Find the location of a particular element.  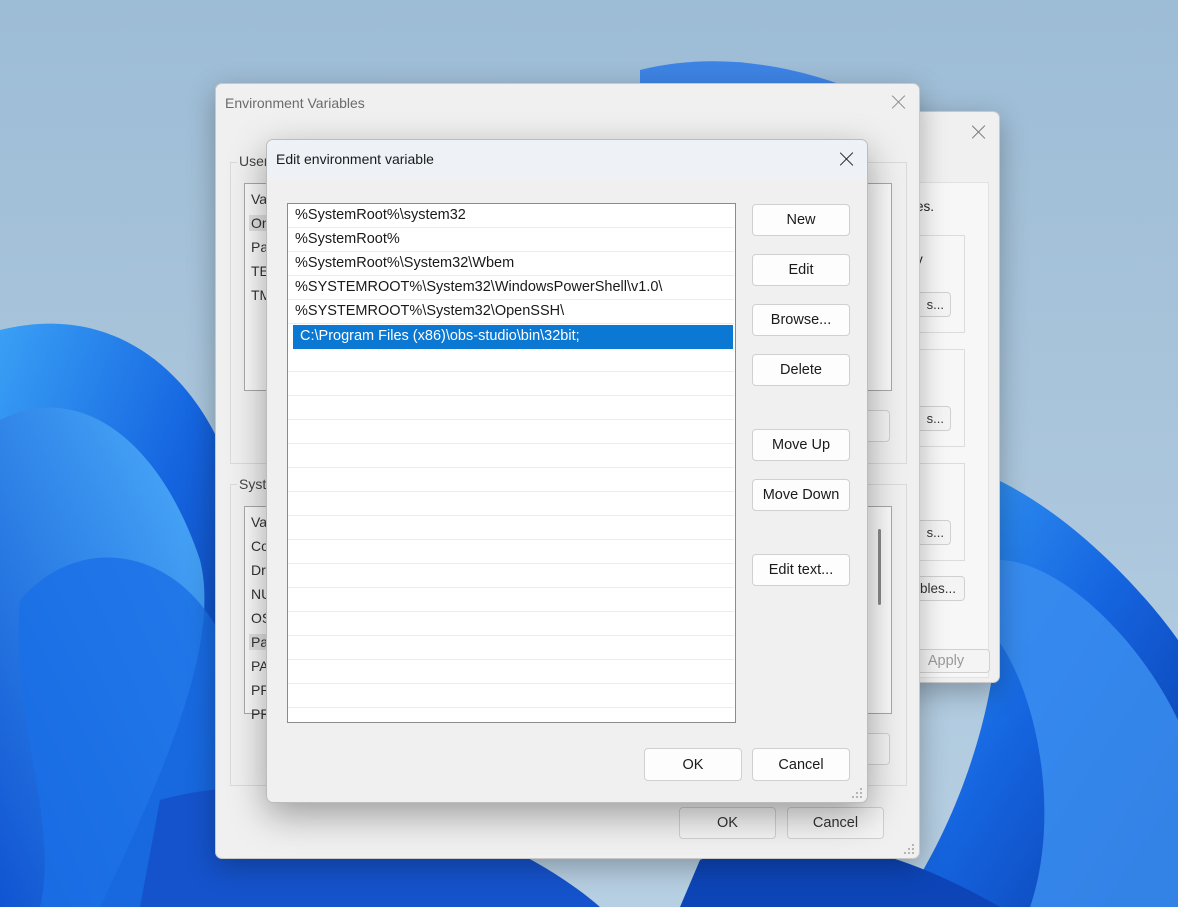

path-entry-text: %SystemRoot%\system32 is located at coordinates (380, 215).